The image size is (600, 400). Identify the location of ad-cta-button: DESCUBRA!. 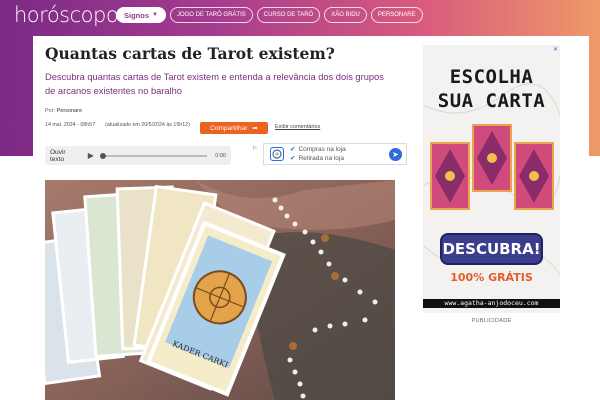
(491, 249).